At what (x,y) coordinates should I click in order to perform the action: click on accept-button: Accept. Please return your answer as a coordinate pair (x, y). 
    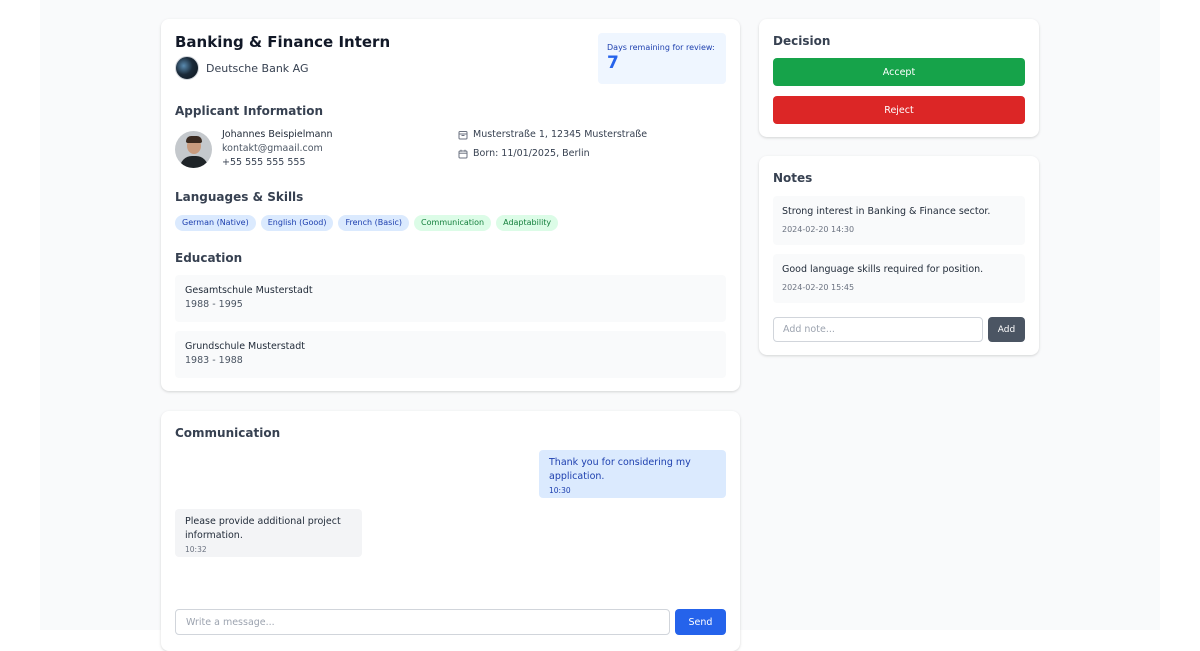
    Looking at the image, I should click on (899, 72).